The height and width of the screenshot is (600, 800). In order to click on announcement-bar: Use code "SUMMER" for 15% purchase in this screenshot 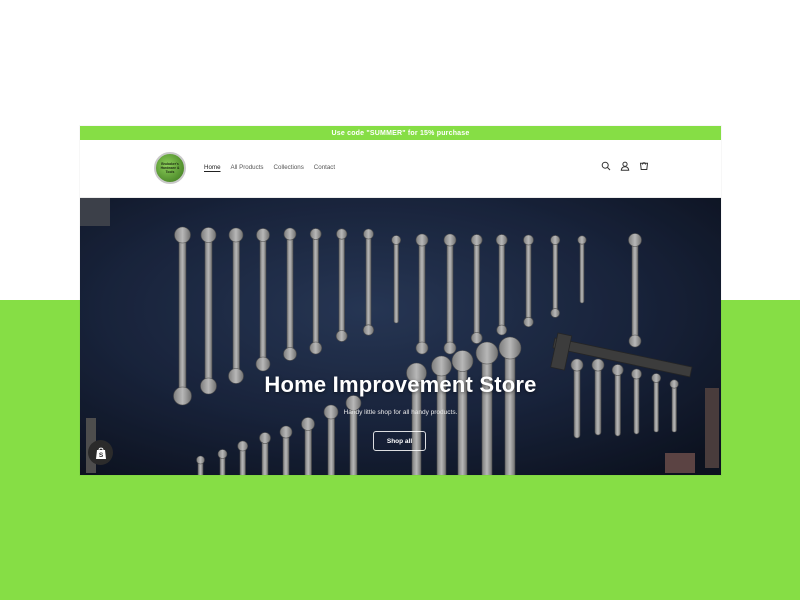, I will do `click(400, 133)`.